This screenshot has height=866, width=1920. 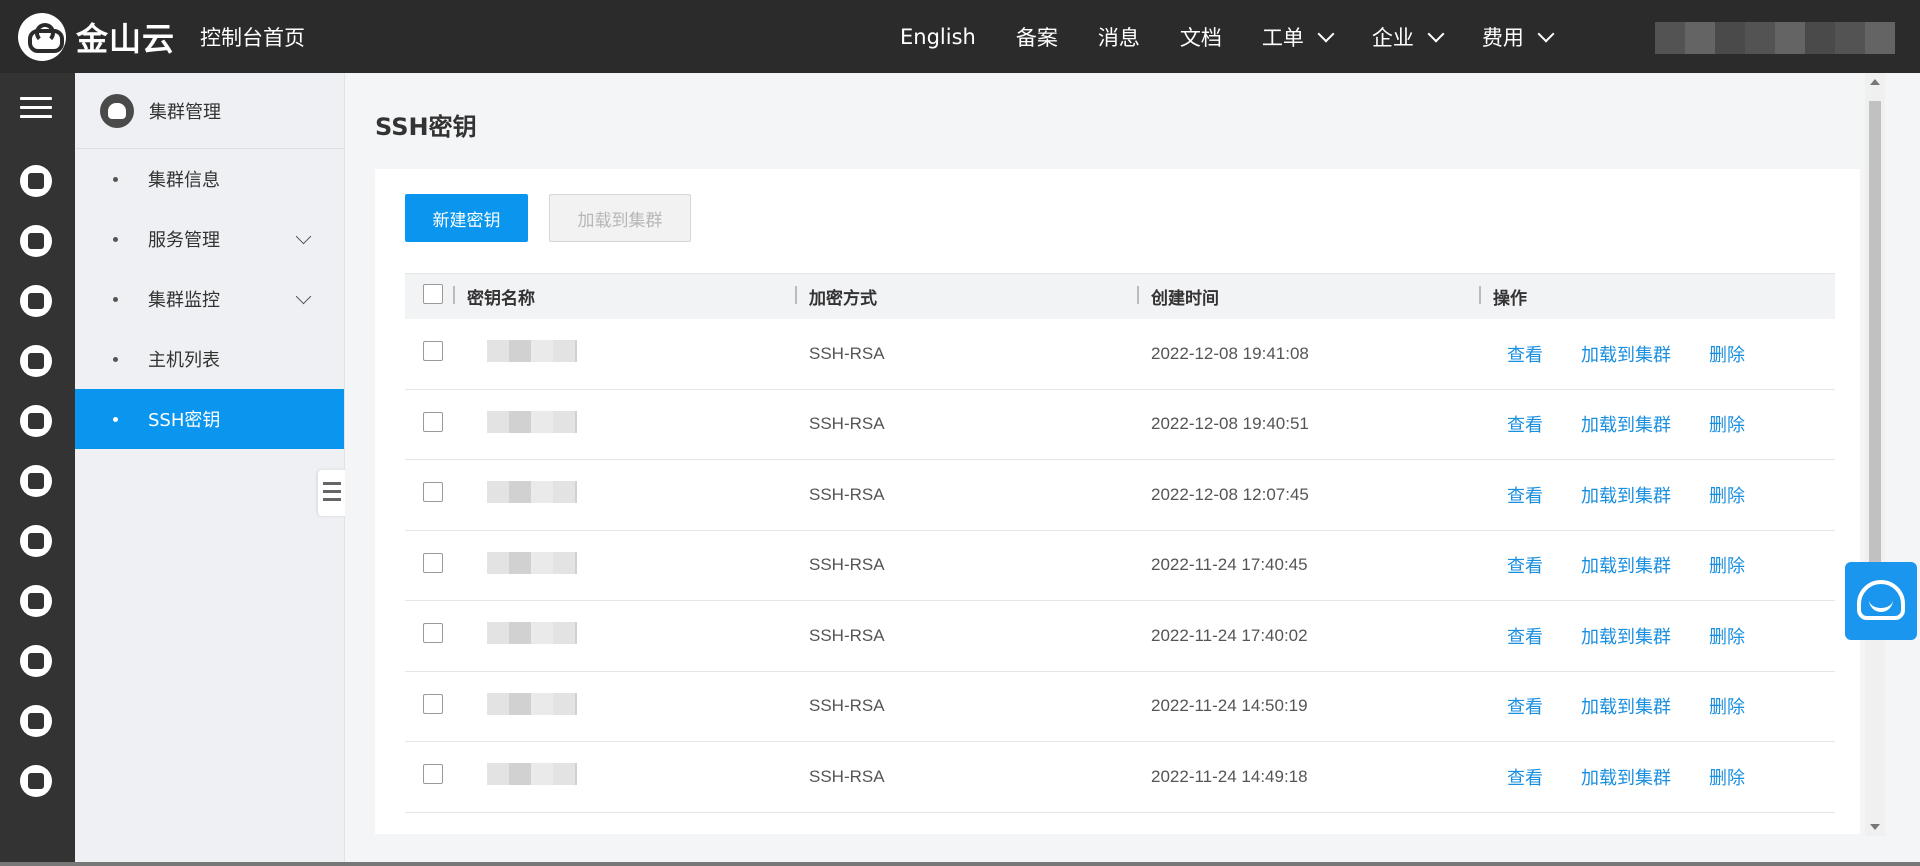 I want to click on topnav-item: 消息, so click(x=1119, y=37).